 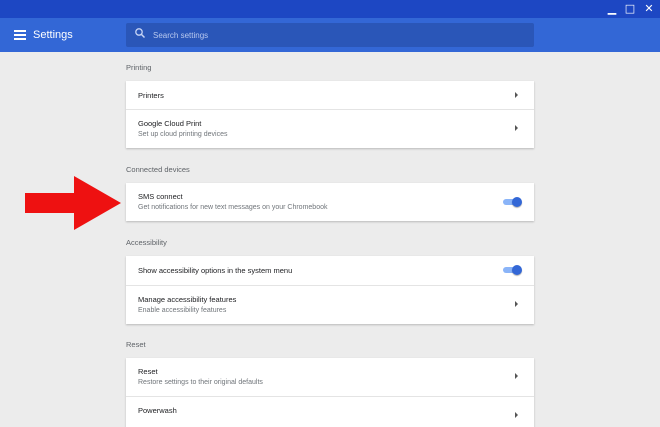 What do you see at coordinates (158, 169) in the screenshot?
I see `section-title-connected-devices: Connected devices` at bounding box center [158, 169].